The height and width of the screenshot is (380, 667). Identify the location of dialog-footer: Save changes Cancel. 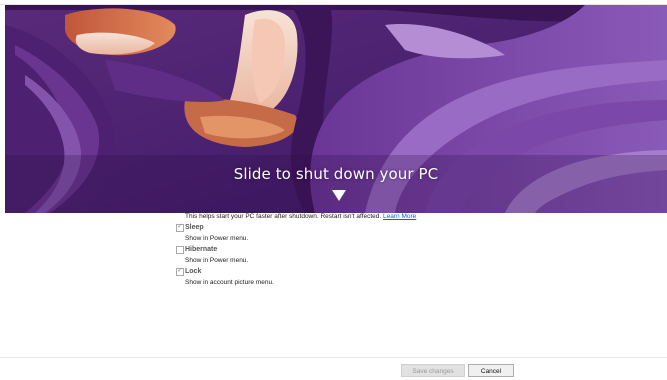
(333, 368).